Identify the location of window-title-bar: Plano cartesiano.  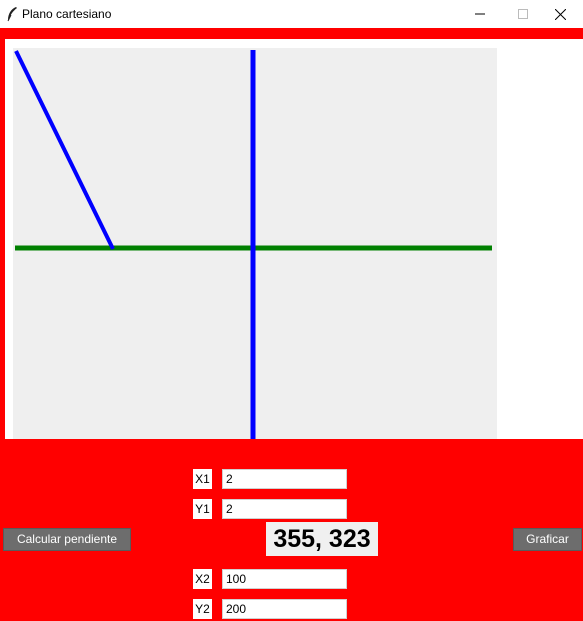
(291, 14).